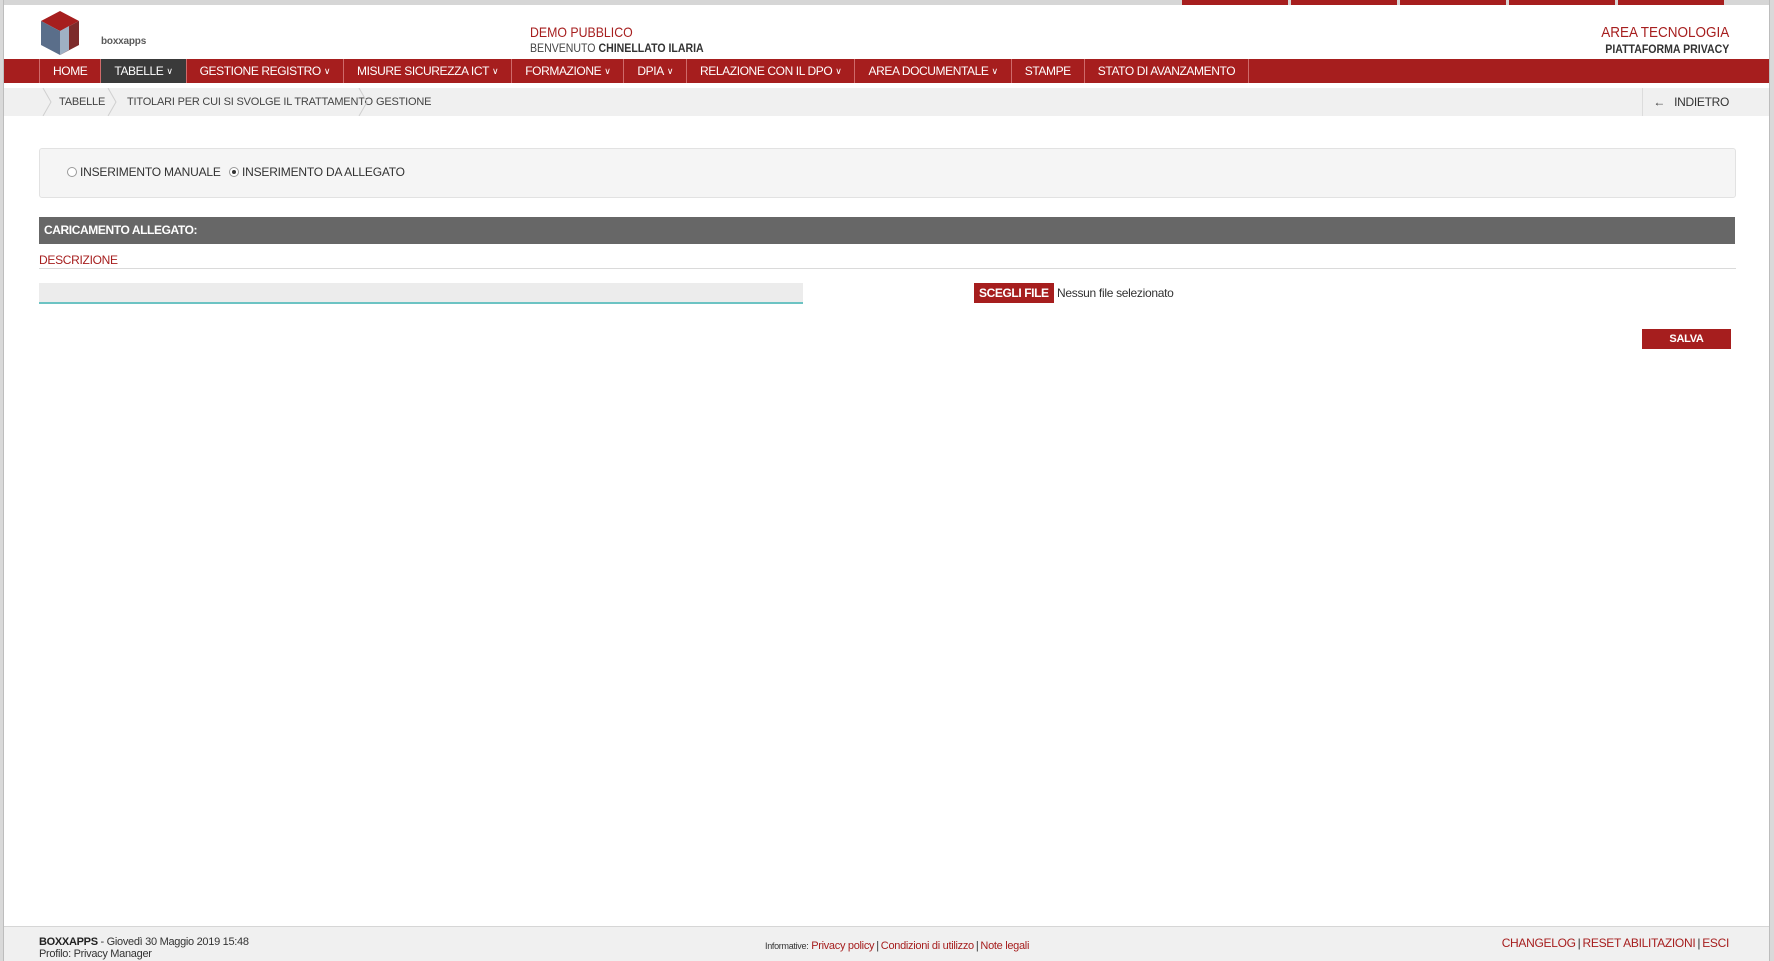 The height and width of the screenshot is (961, 1774). I want to click on description-input, so click(421, 293).